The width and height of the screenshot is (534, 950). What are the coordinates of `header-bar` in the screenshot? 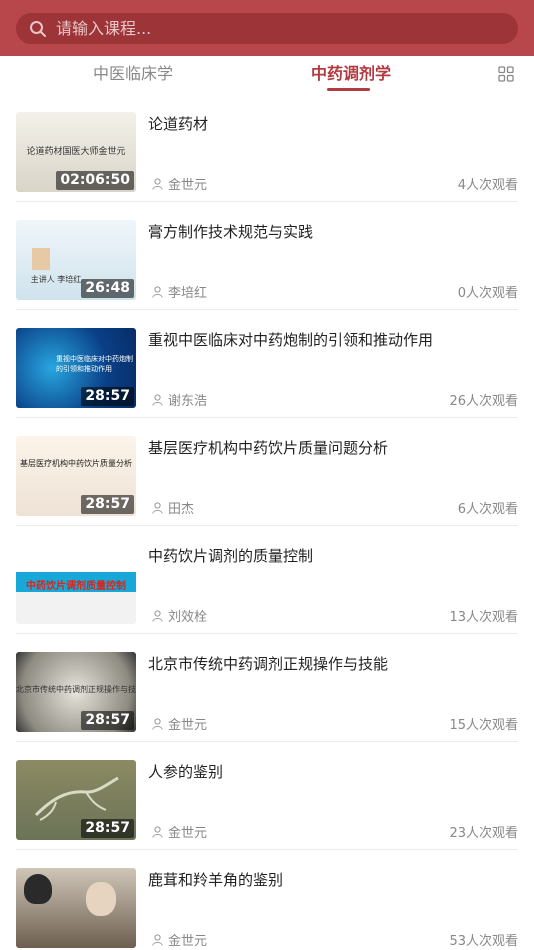 It's located at (267, 28).